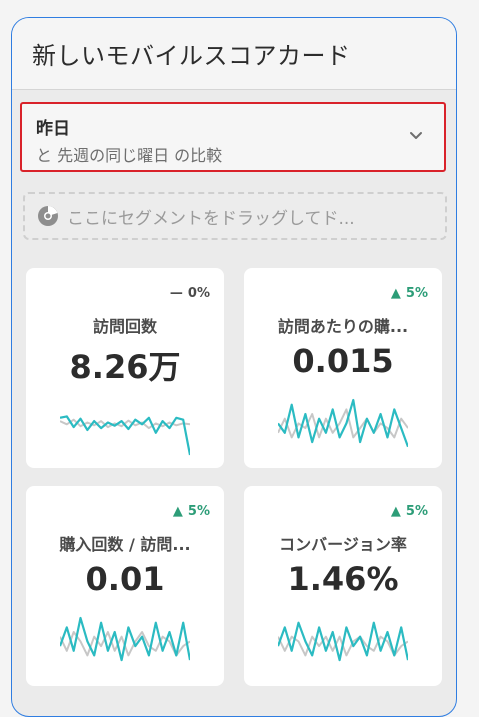  I want to click on chevron-down-icon, so click(416, 135).